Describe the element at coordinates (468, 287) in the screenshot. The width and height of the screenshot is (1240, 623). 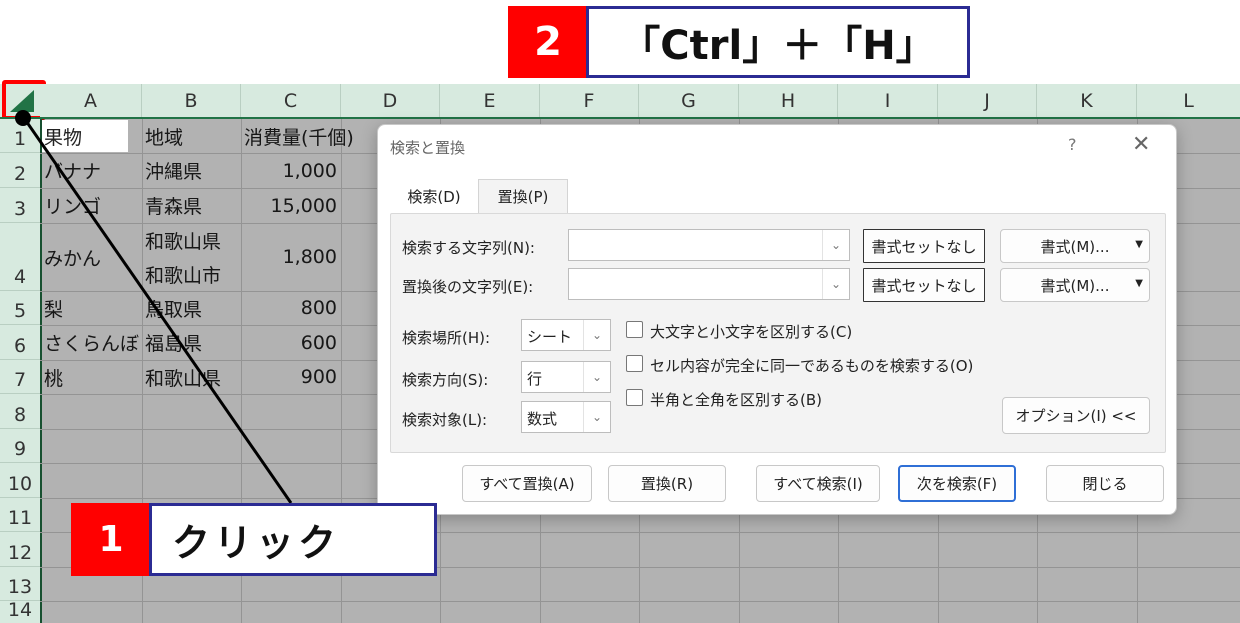
I see `replace-with-label: 置換後の文字列(E):` at that location.